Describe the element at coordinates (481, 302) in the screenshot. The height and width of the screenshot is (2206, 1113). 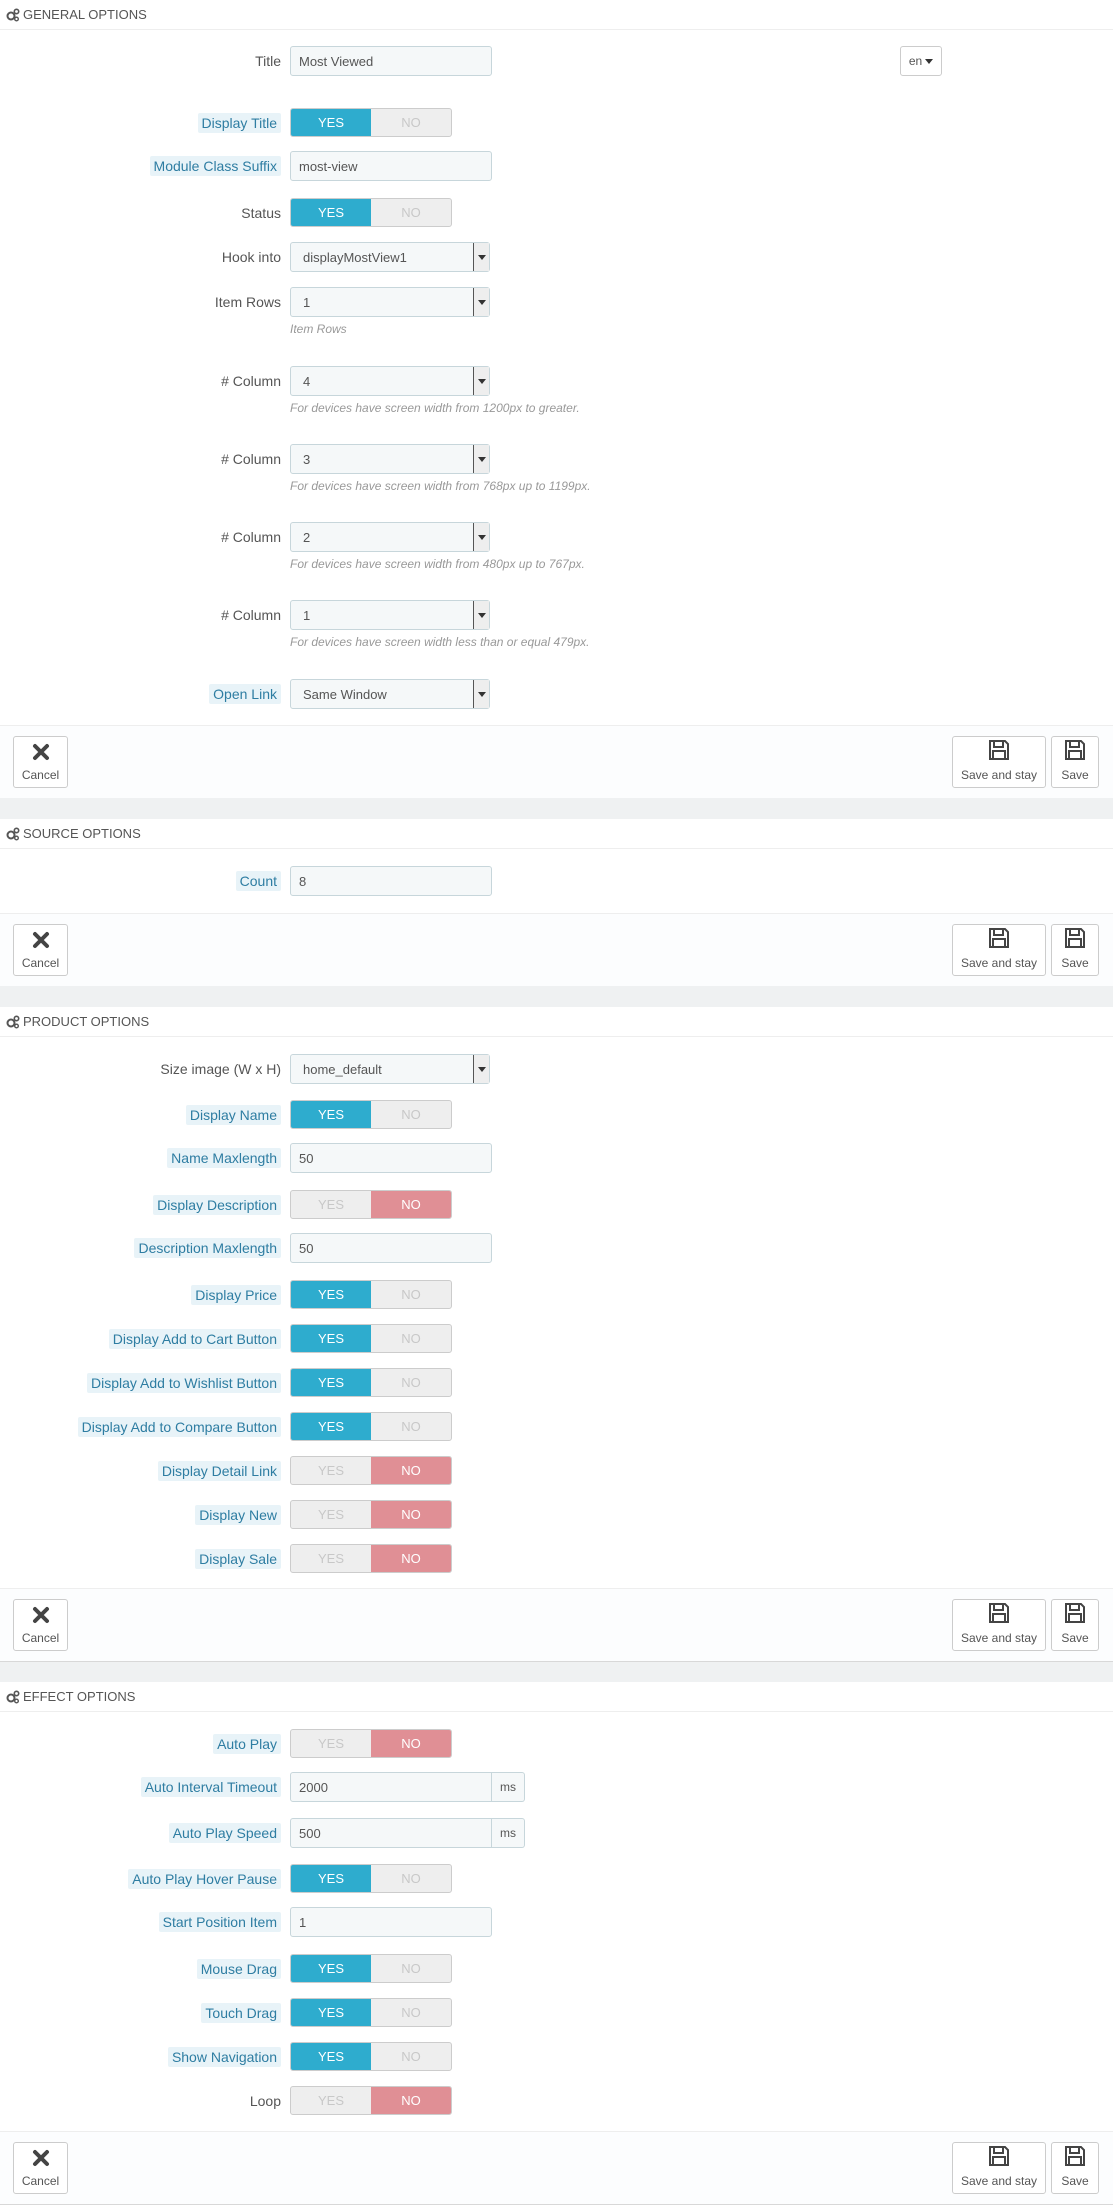
I see `chevron-down-icon` at that location.